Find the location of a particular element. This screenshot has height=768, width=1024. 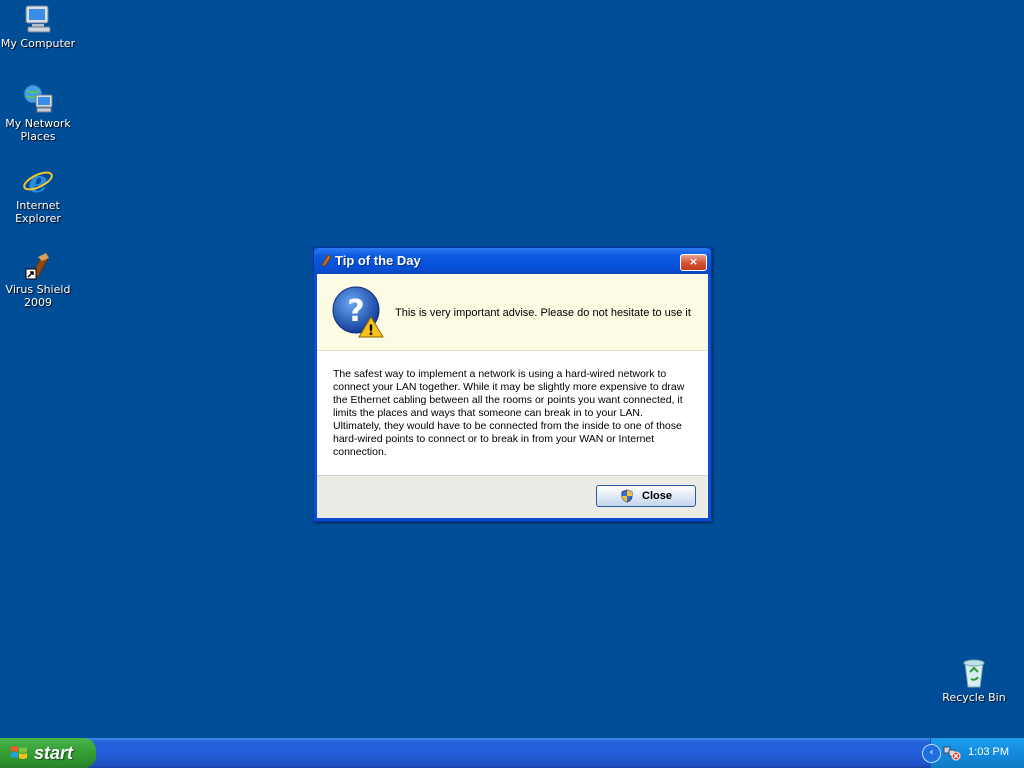

desktop-icon-my-computer: My Computer is located at coordinates (38, 26).